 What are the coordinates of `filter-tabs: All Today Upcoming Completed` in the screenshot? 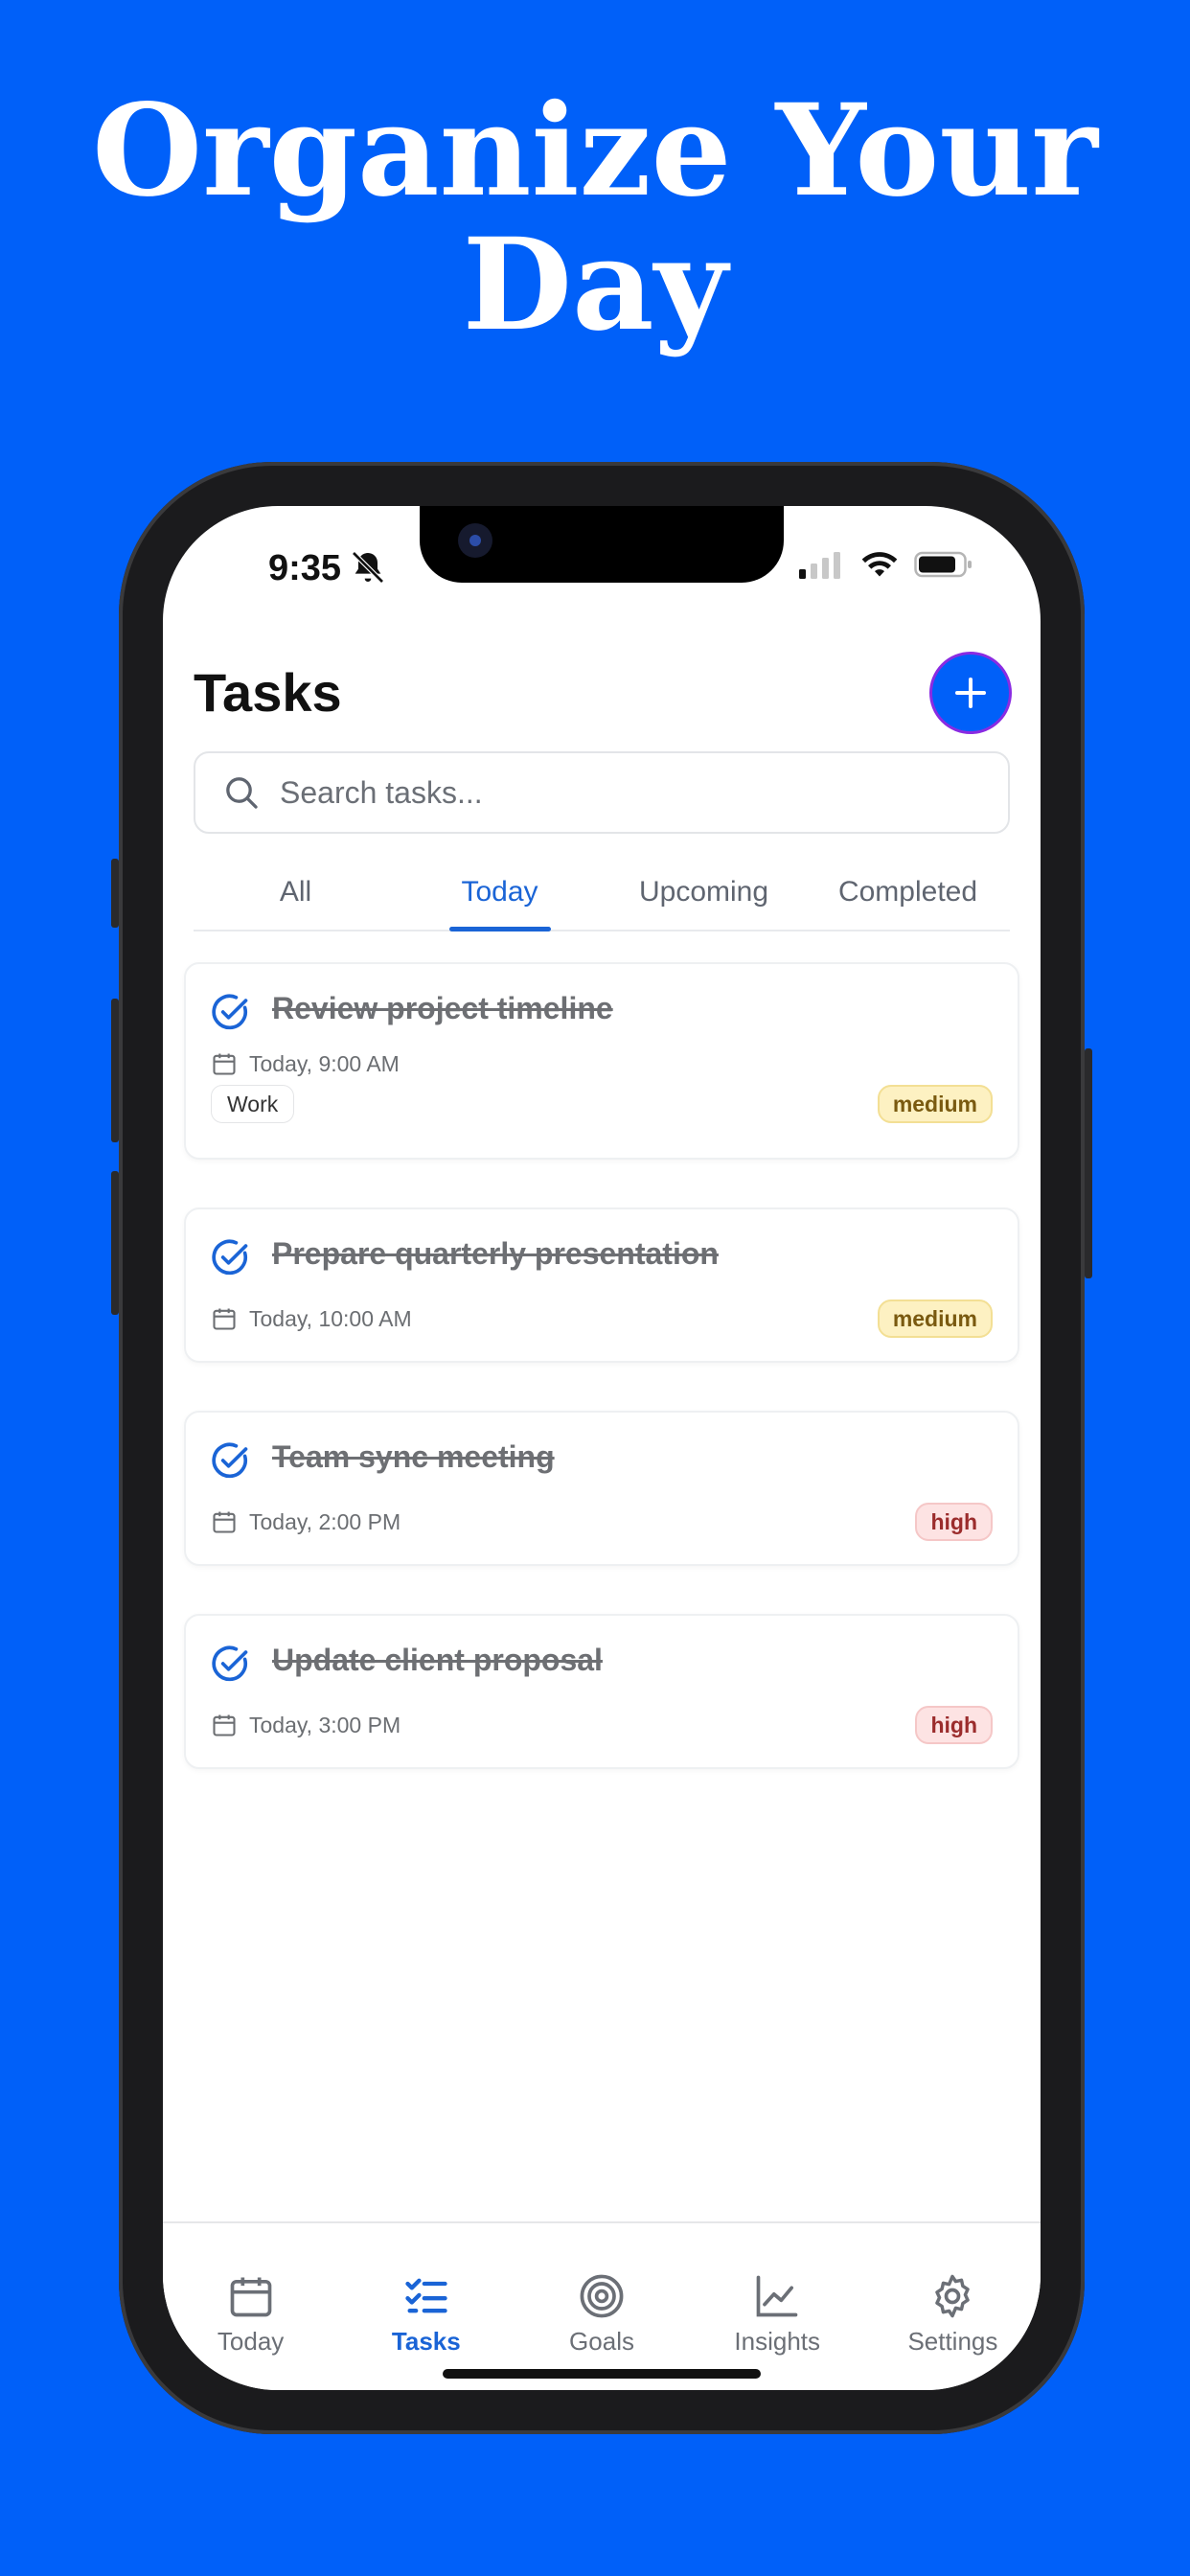 It's located at (602, 901).